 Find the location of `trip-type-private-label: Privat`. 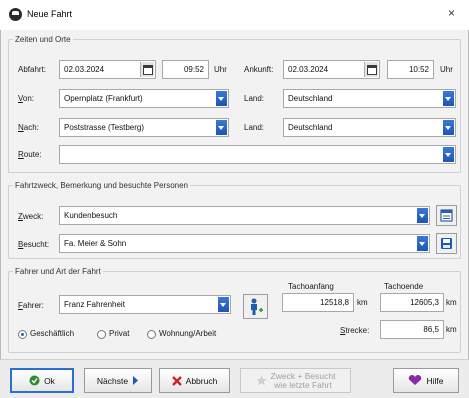

trip-type-private-label: Privat is located at coordinates (119, 333).